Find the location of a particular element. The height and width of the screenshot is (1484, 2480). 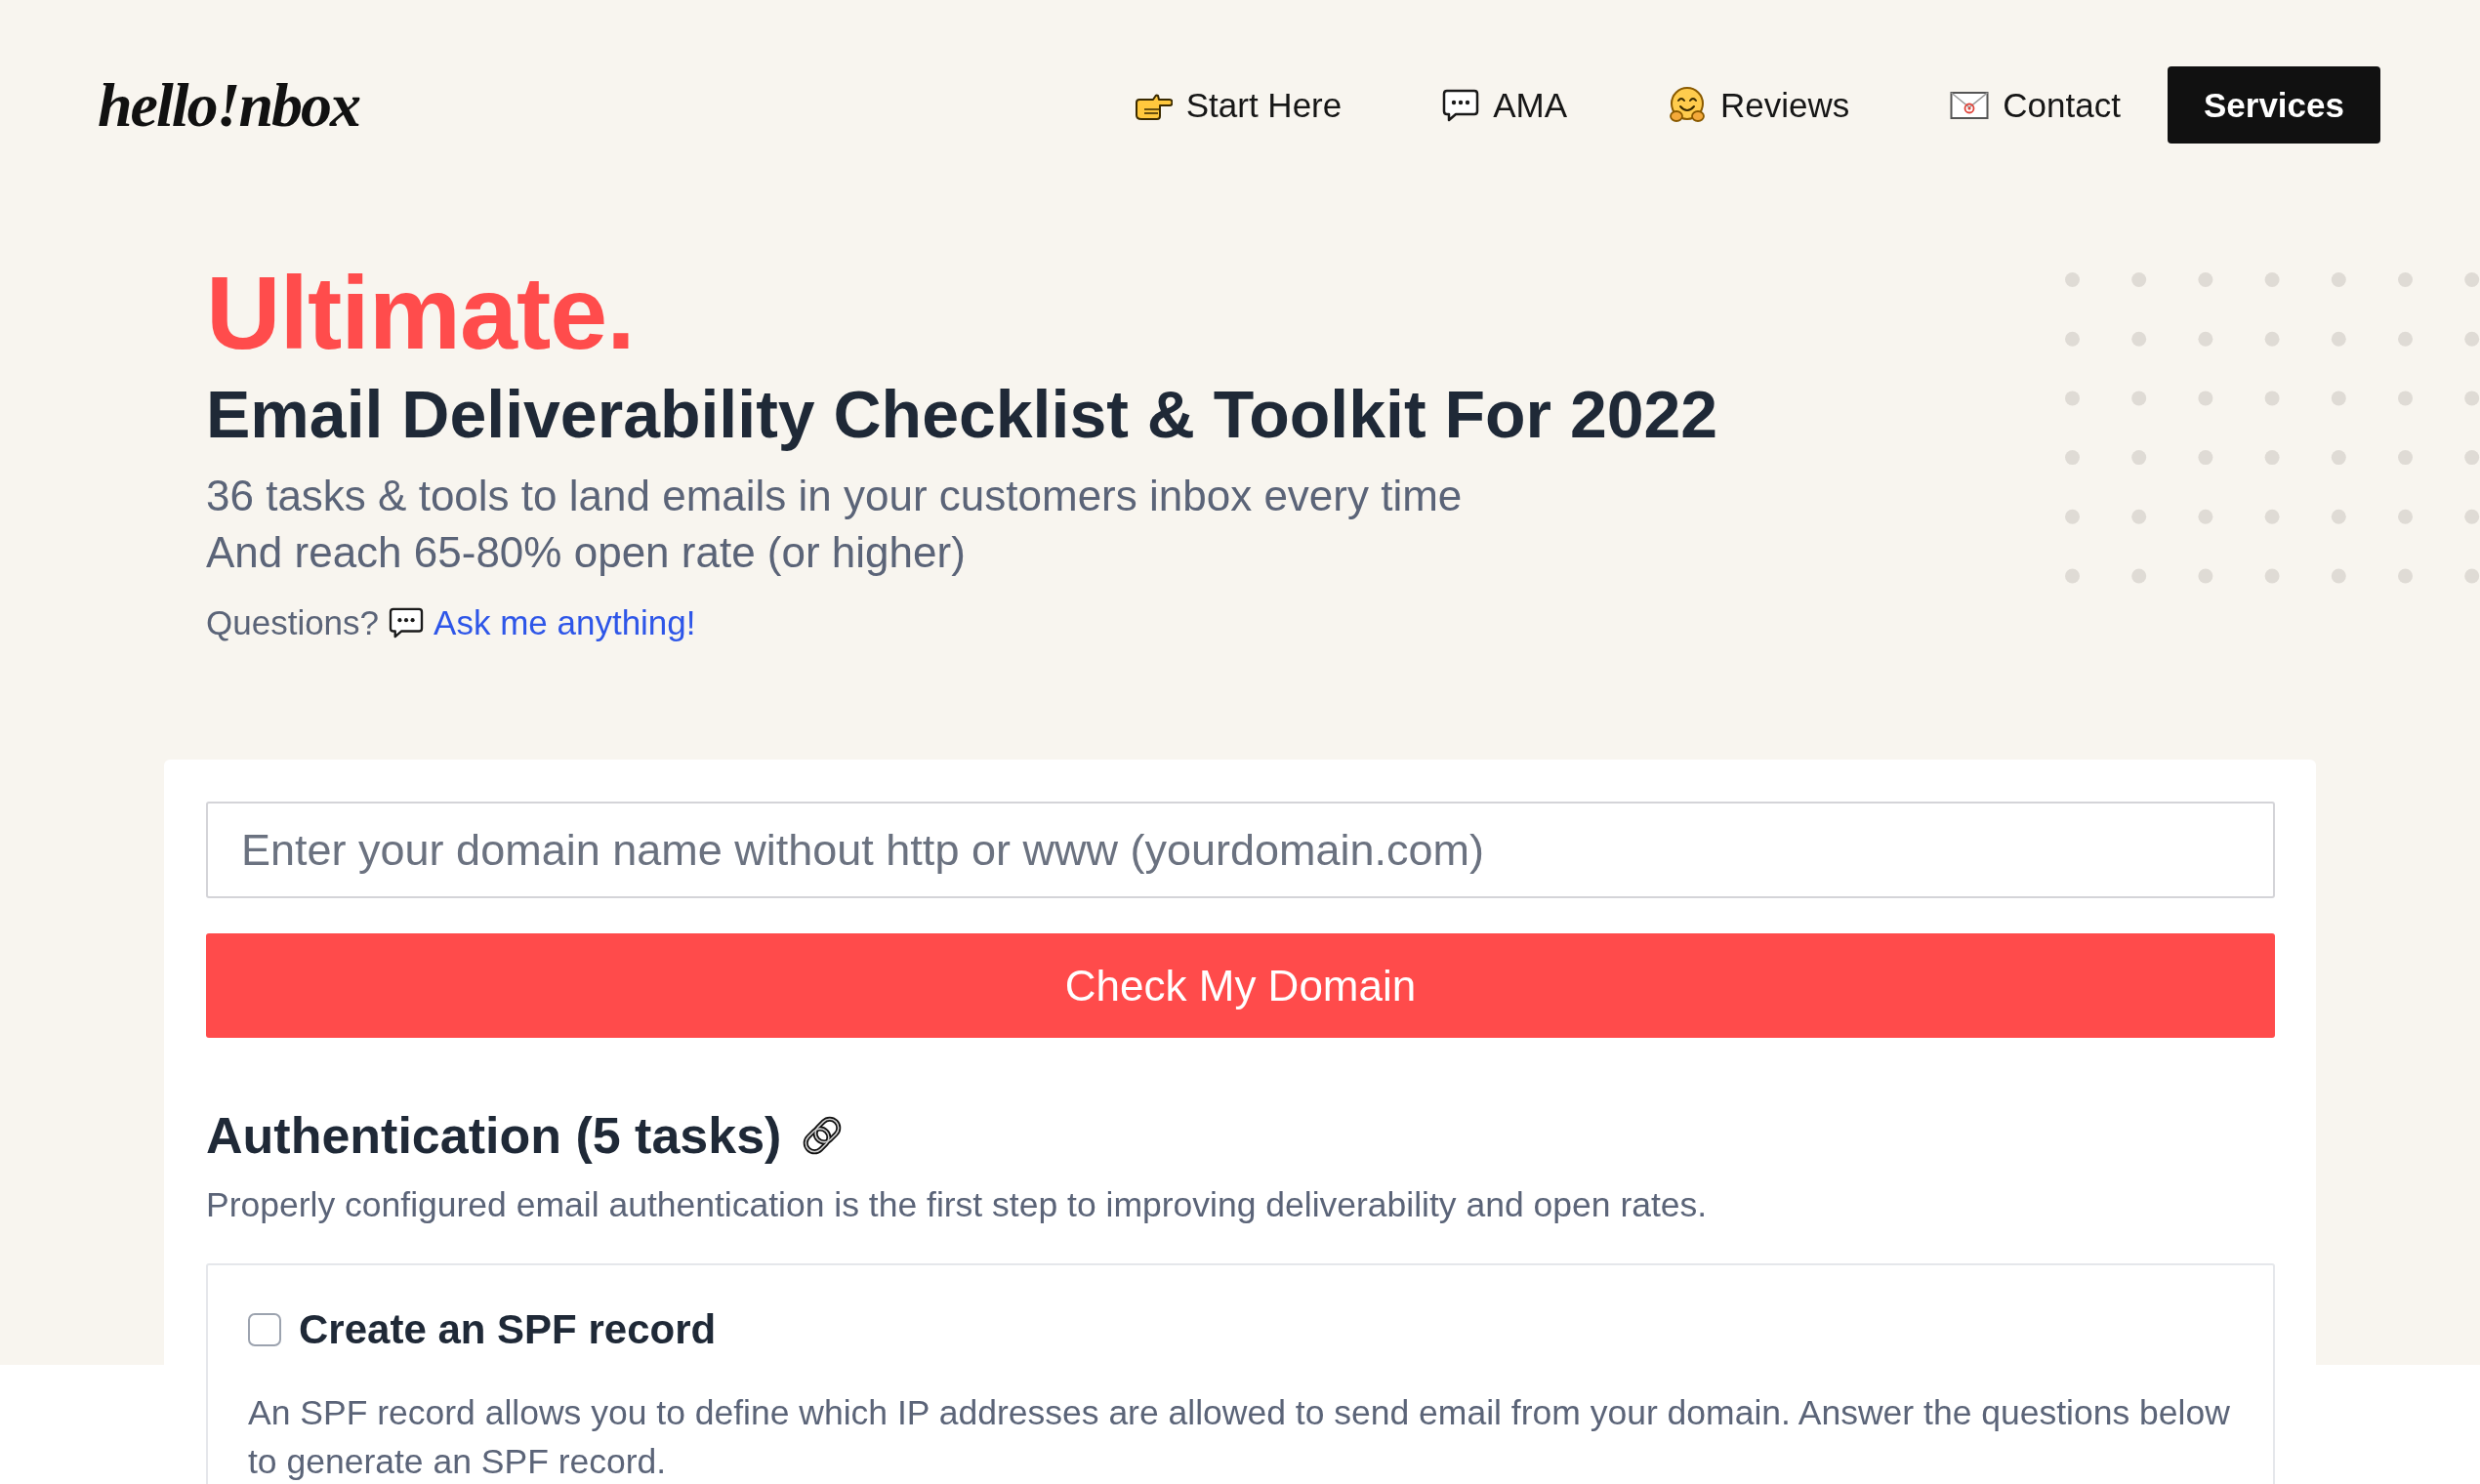

subtitle-line: 36 tasks & tools to land emails in your customers inbox every time is located at coordinates (834, 496).